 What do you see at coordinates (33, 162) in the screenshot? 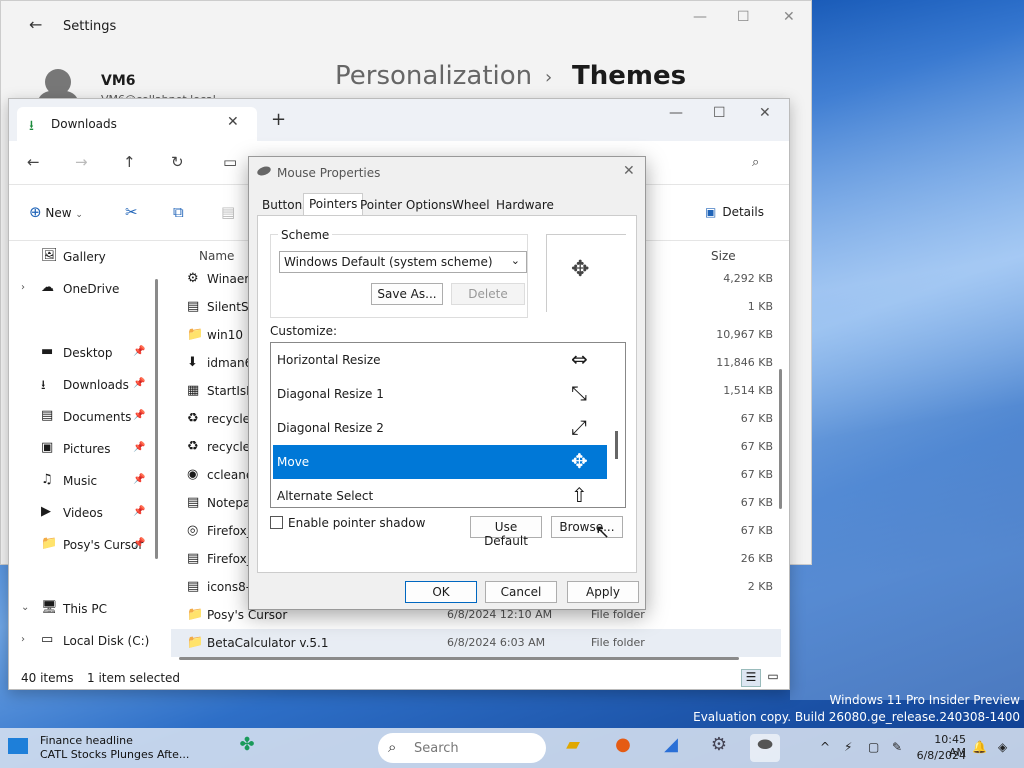
I see `back-icon: ←` at bounding box center [33, 162].